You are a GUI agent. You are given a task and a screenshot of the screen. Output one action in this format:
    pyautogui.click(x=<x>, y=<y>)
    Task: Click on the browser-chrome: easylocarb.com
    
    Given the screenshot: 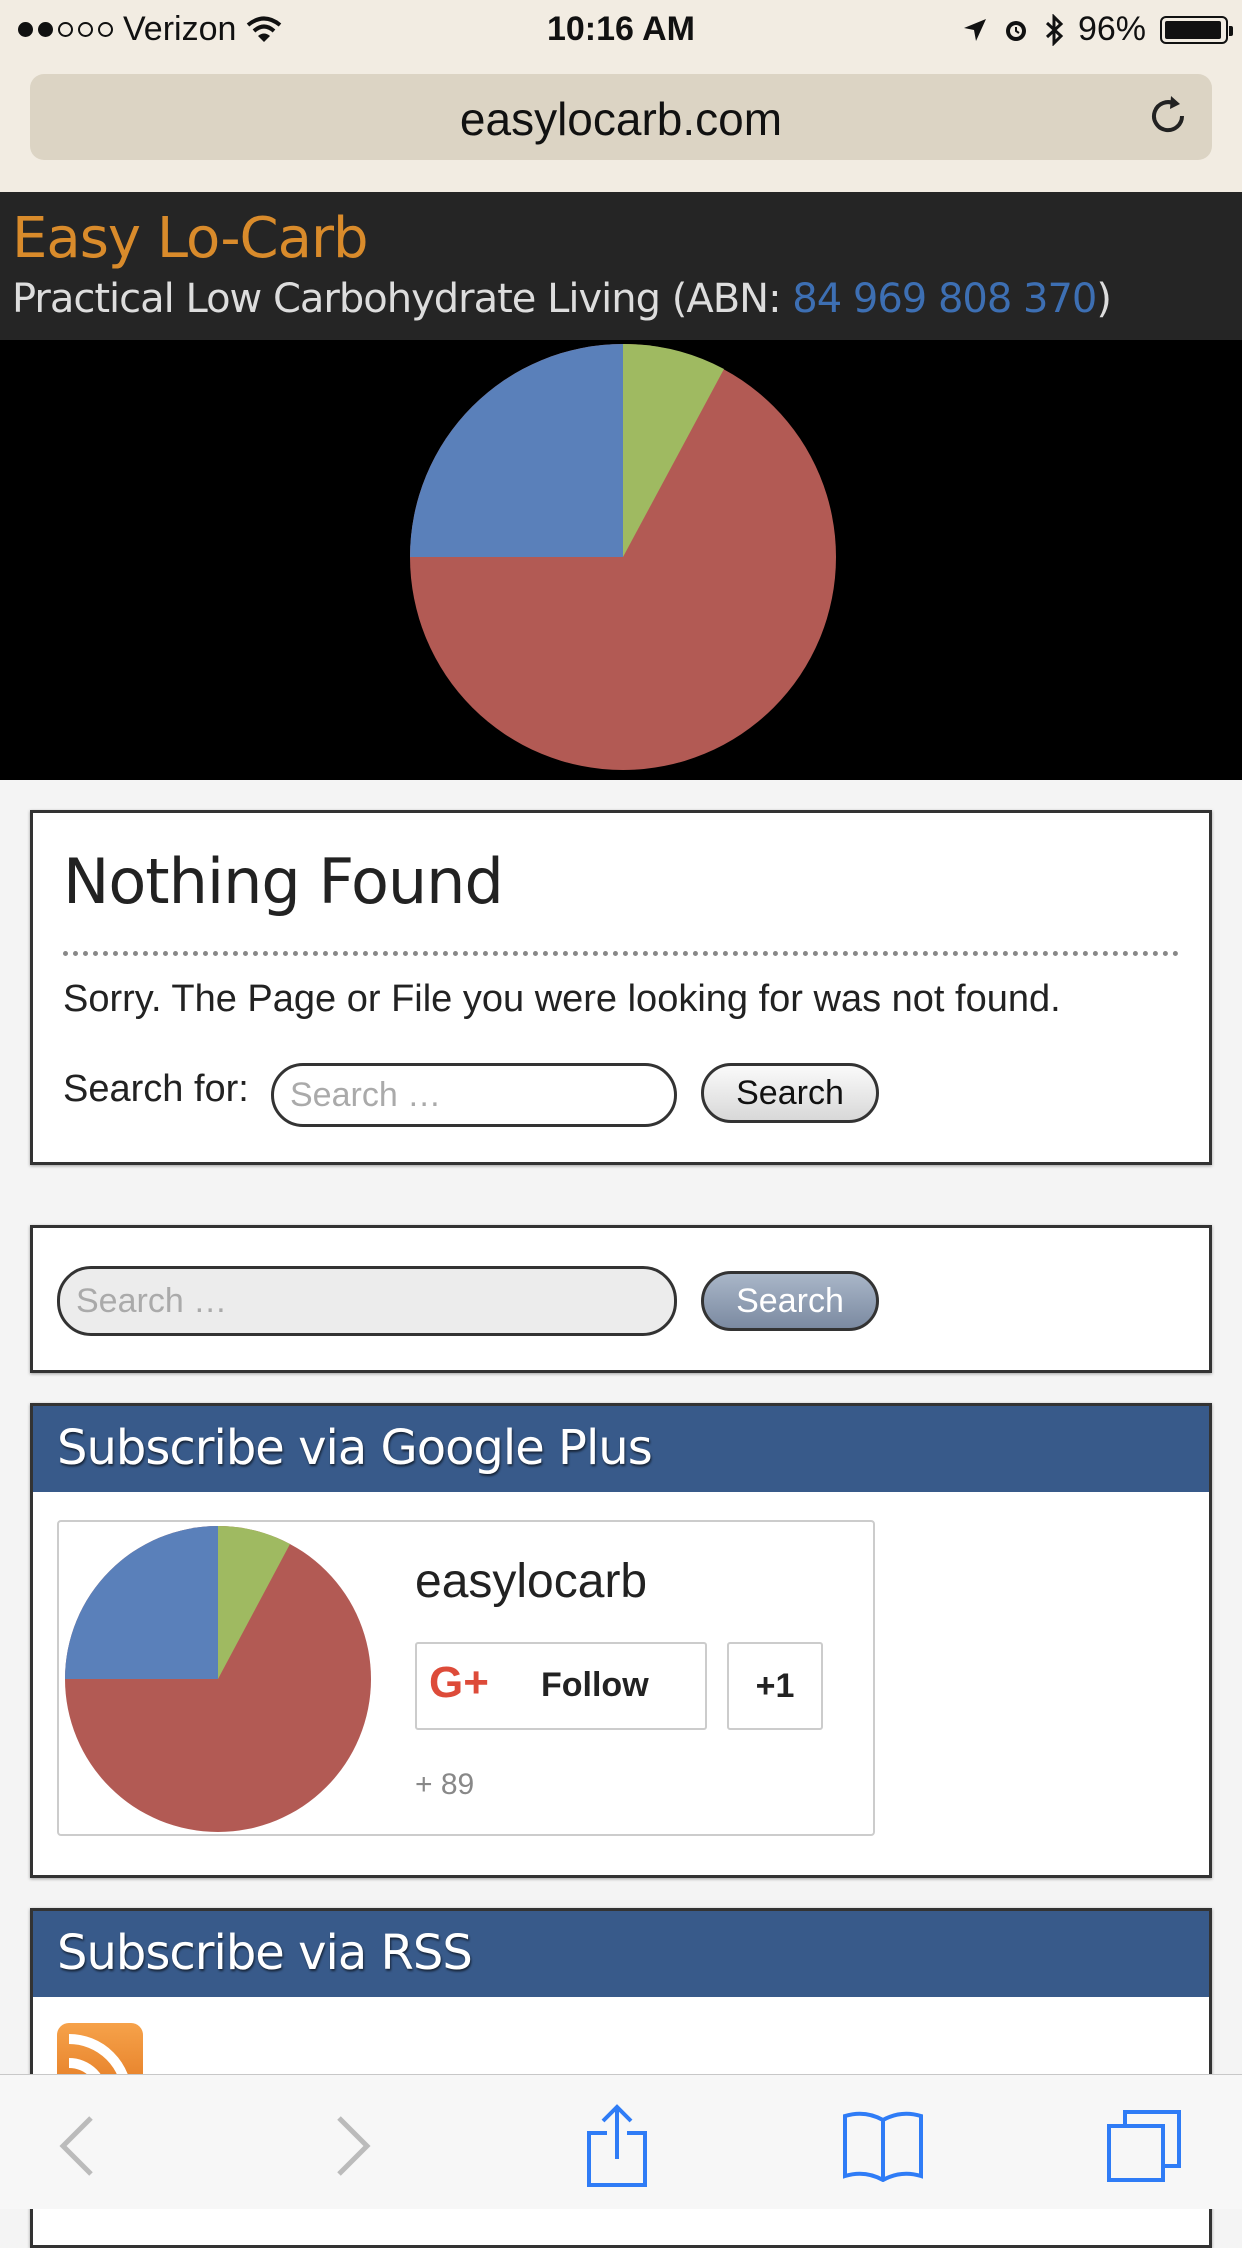 What is the action you would take?
    pyautogui.click(x=621, y=126)
    